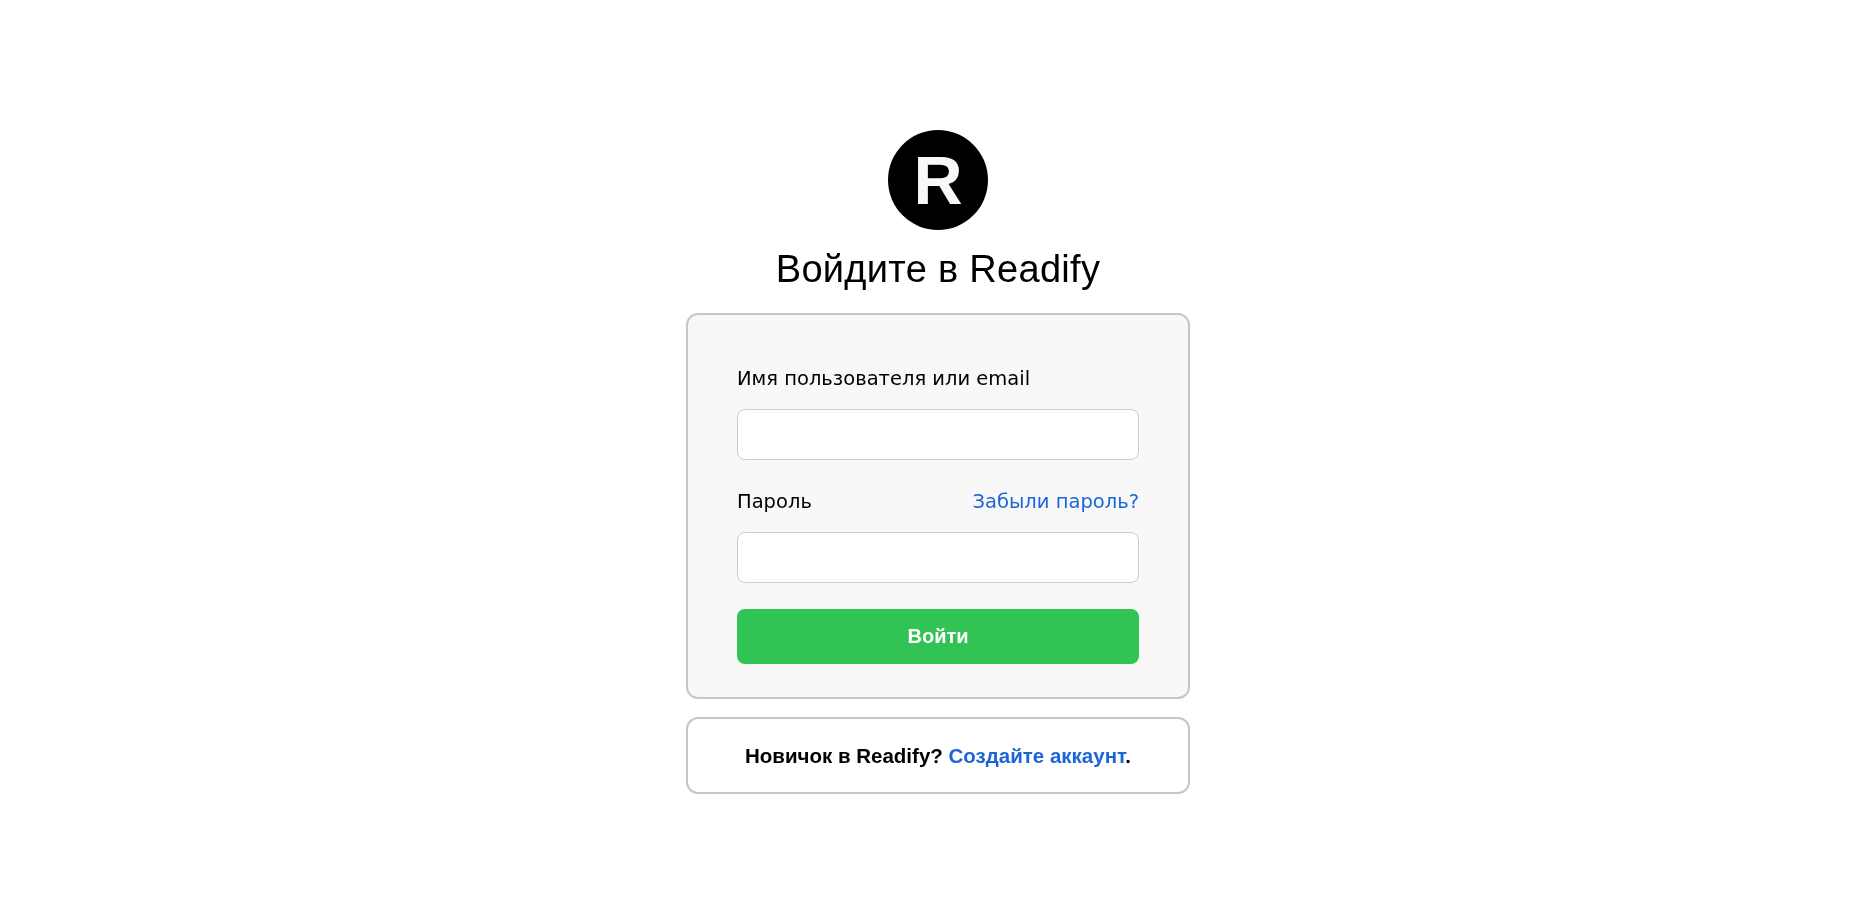 Image resolution: width=1876 pixels, height=923 pixels. Describe the element at coordinates (938, 180) in the screenshot. I see `logo: R` at that location.